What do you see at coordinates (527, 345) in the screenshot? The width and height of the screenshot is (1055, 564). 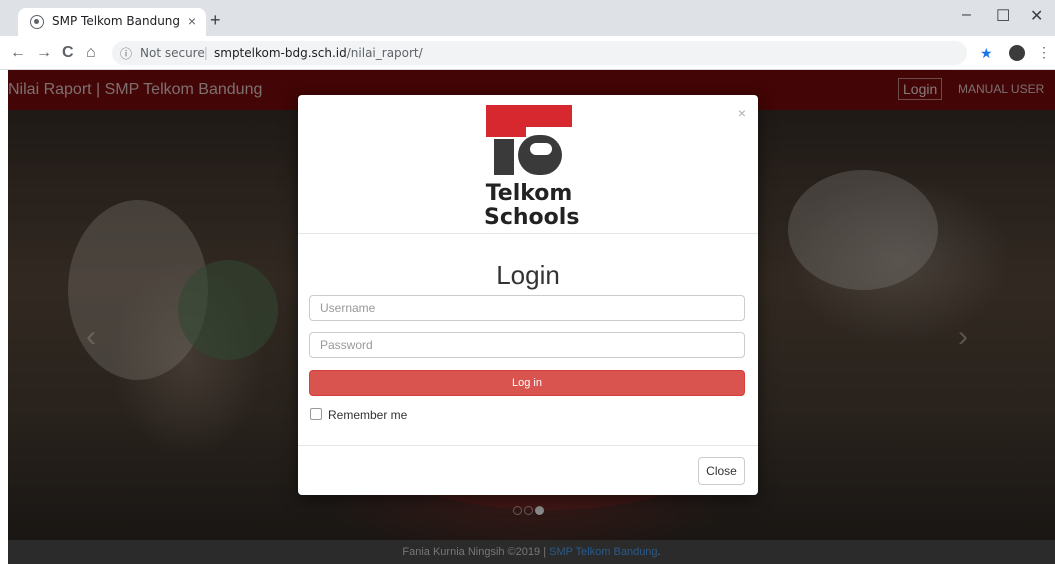 I see `password-input` at bounding box center [527, 345].